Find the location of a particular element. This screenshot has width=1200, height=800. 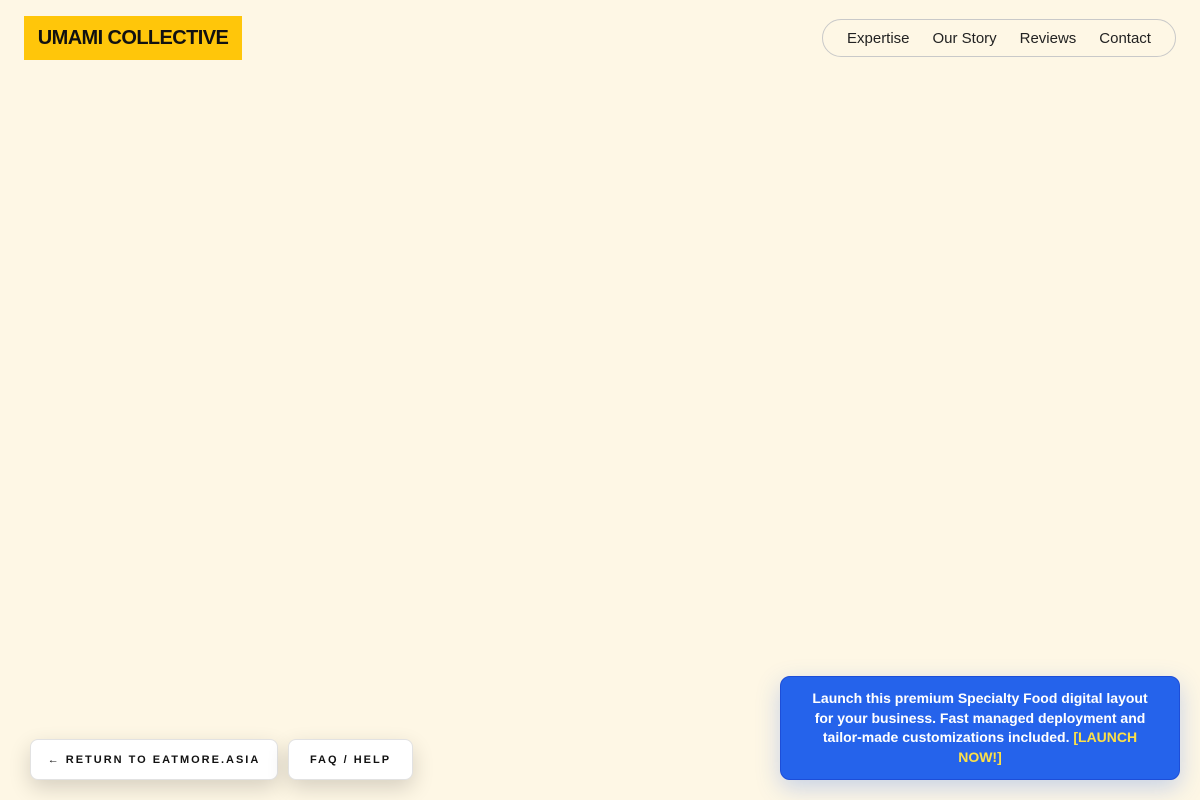

main-nav: Expertise Our Story Reviews Contact is located at coordinates (999, 38).